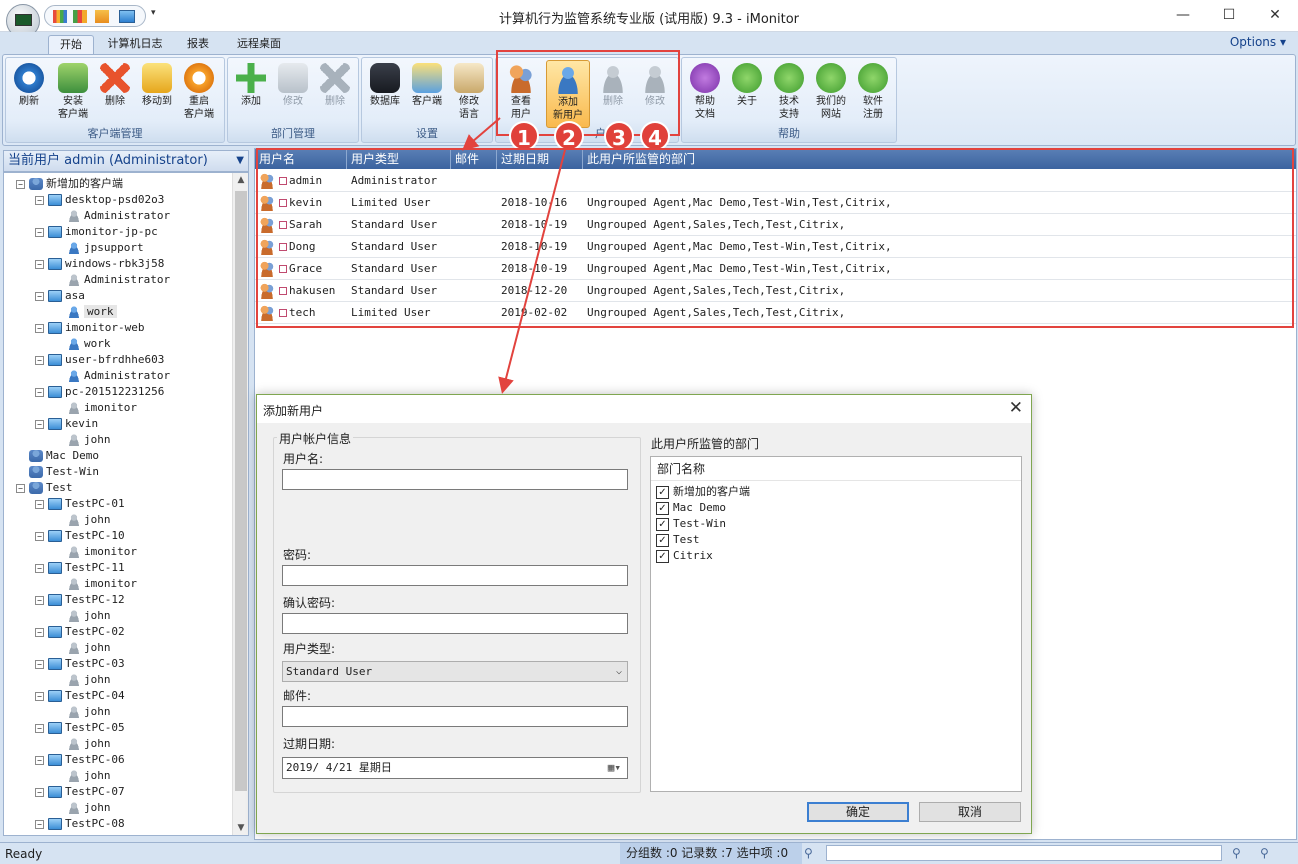 The width and height of the screenshot is (1298, 864). What do you see at coordinates (858, 812) in the screenshot?
I see `ok-button: 确定` at bounding box center [858, 812].